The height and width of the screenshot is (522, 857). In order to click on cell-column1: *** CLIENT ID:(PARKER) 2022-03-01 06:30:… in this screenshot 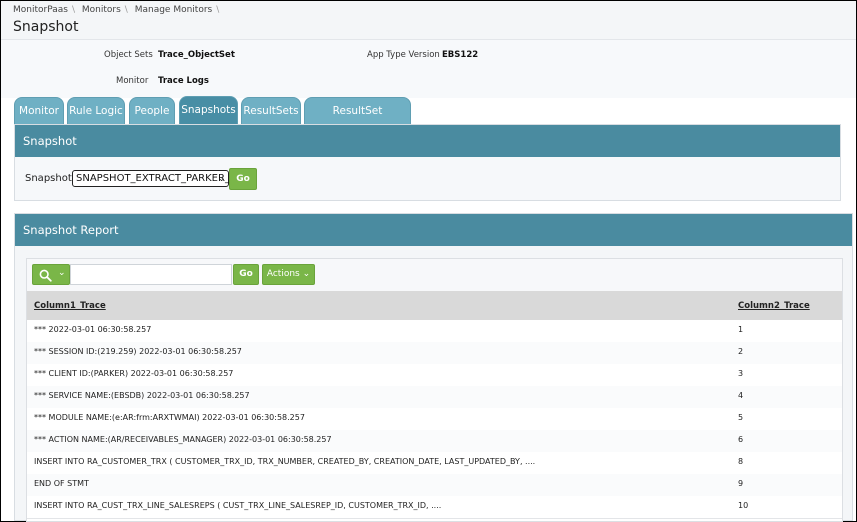, I will do `click(134, 373)`.